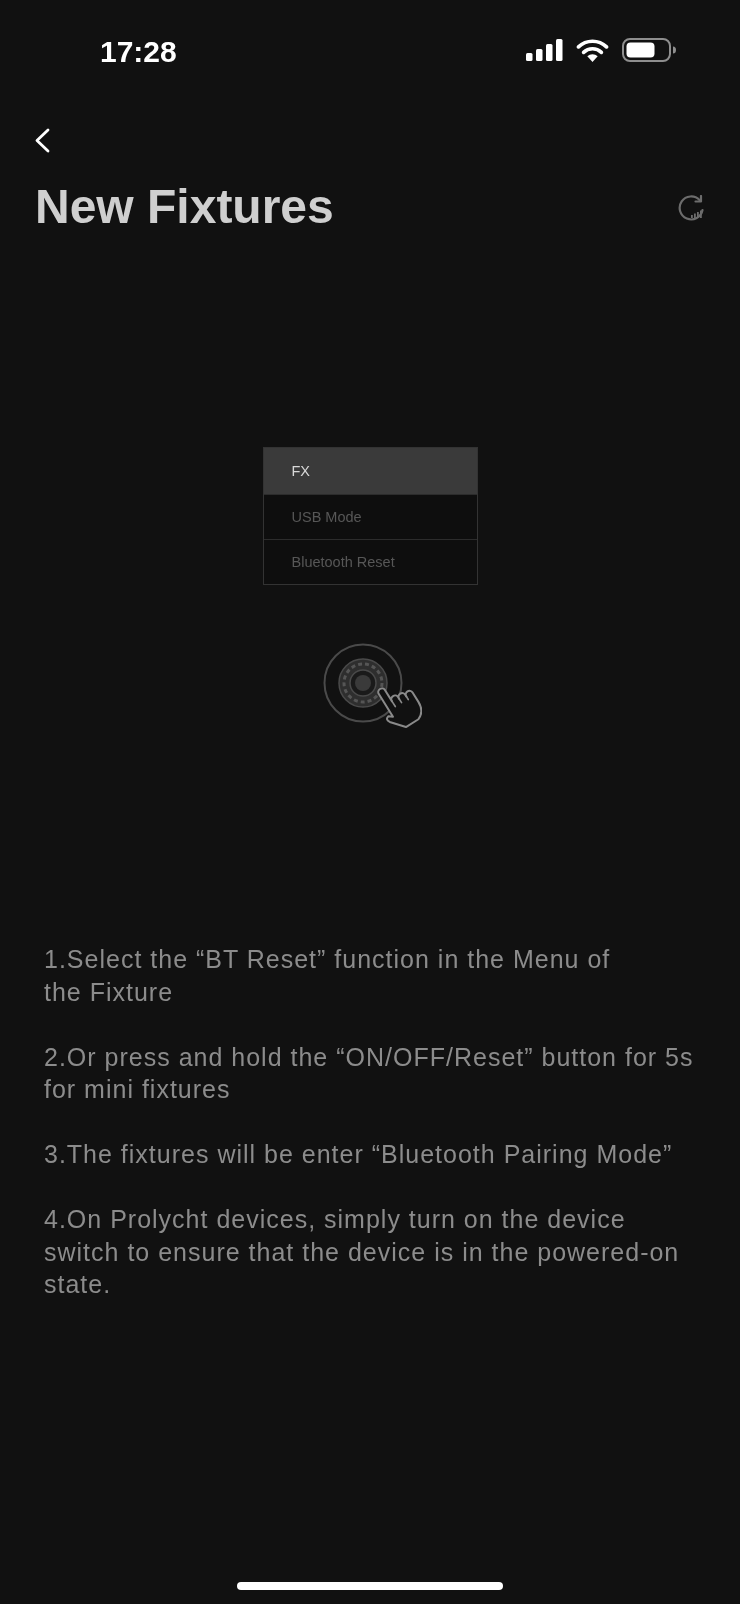 The width and height of the screenshot is (740, 1604). Describe the element at coordinates (592, 50) in the screenshot. I see `wifi-icon` at that location.